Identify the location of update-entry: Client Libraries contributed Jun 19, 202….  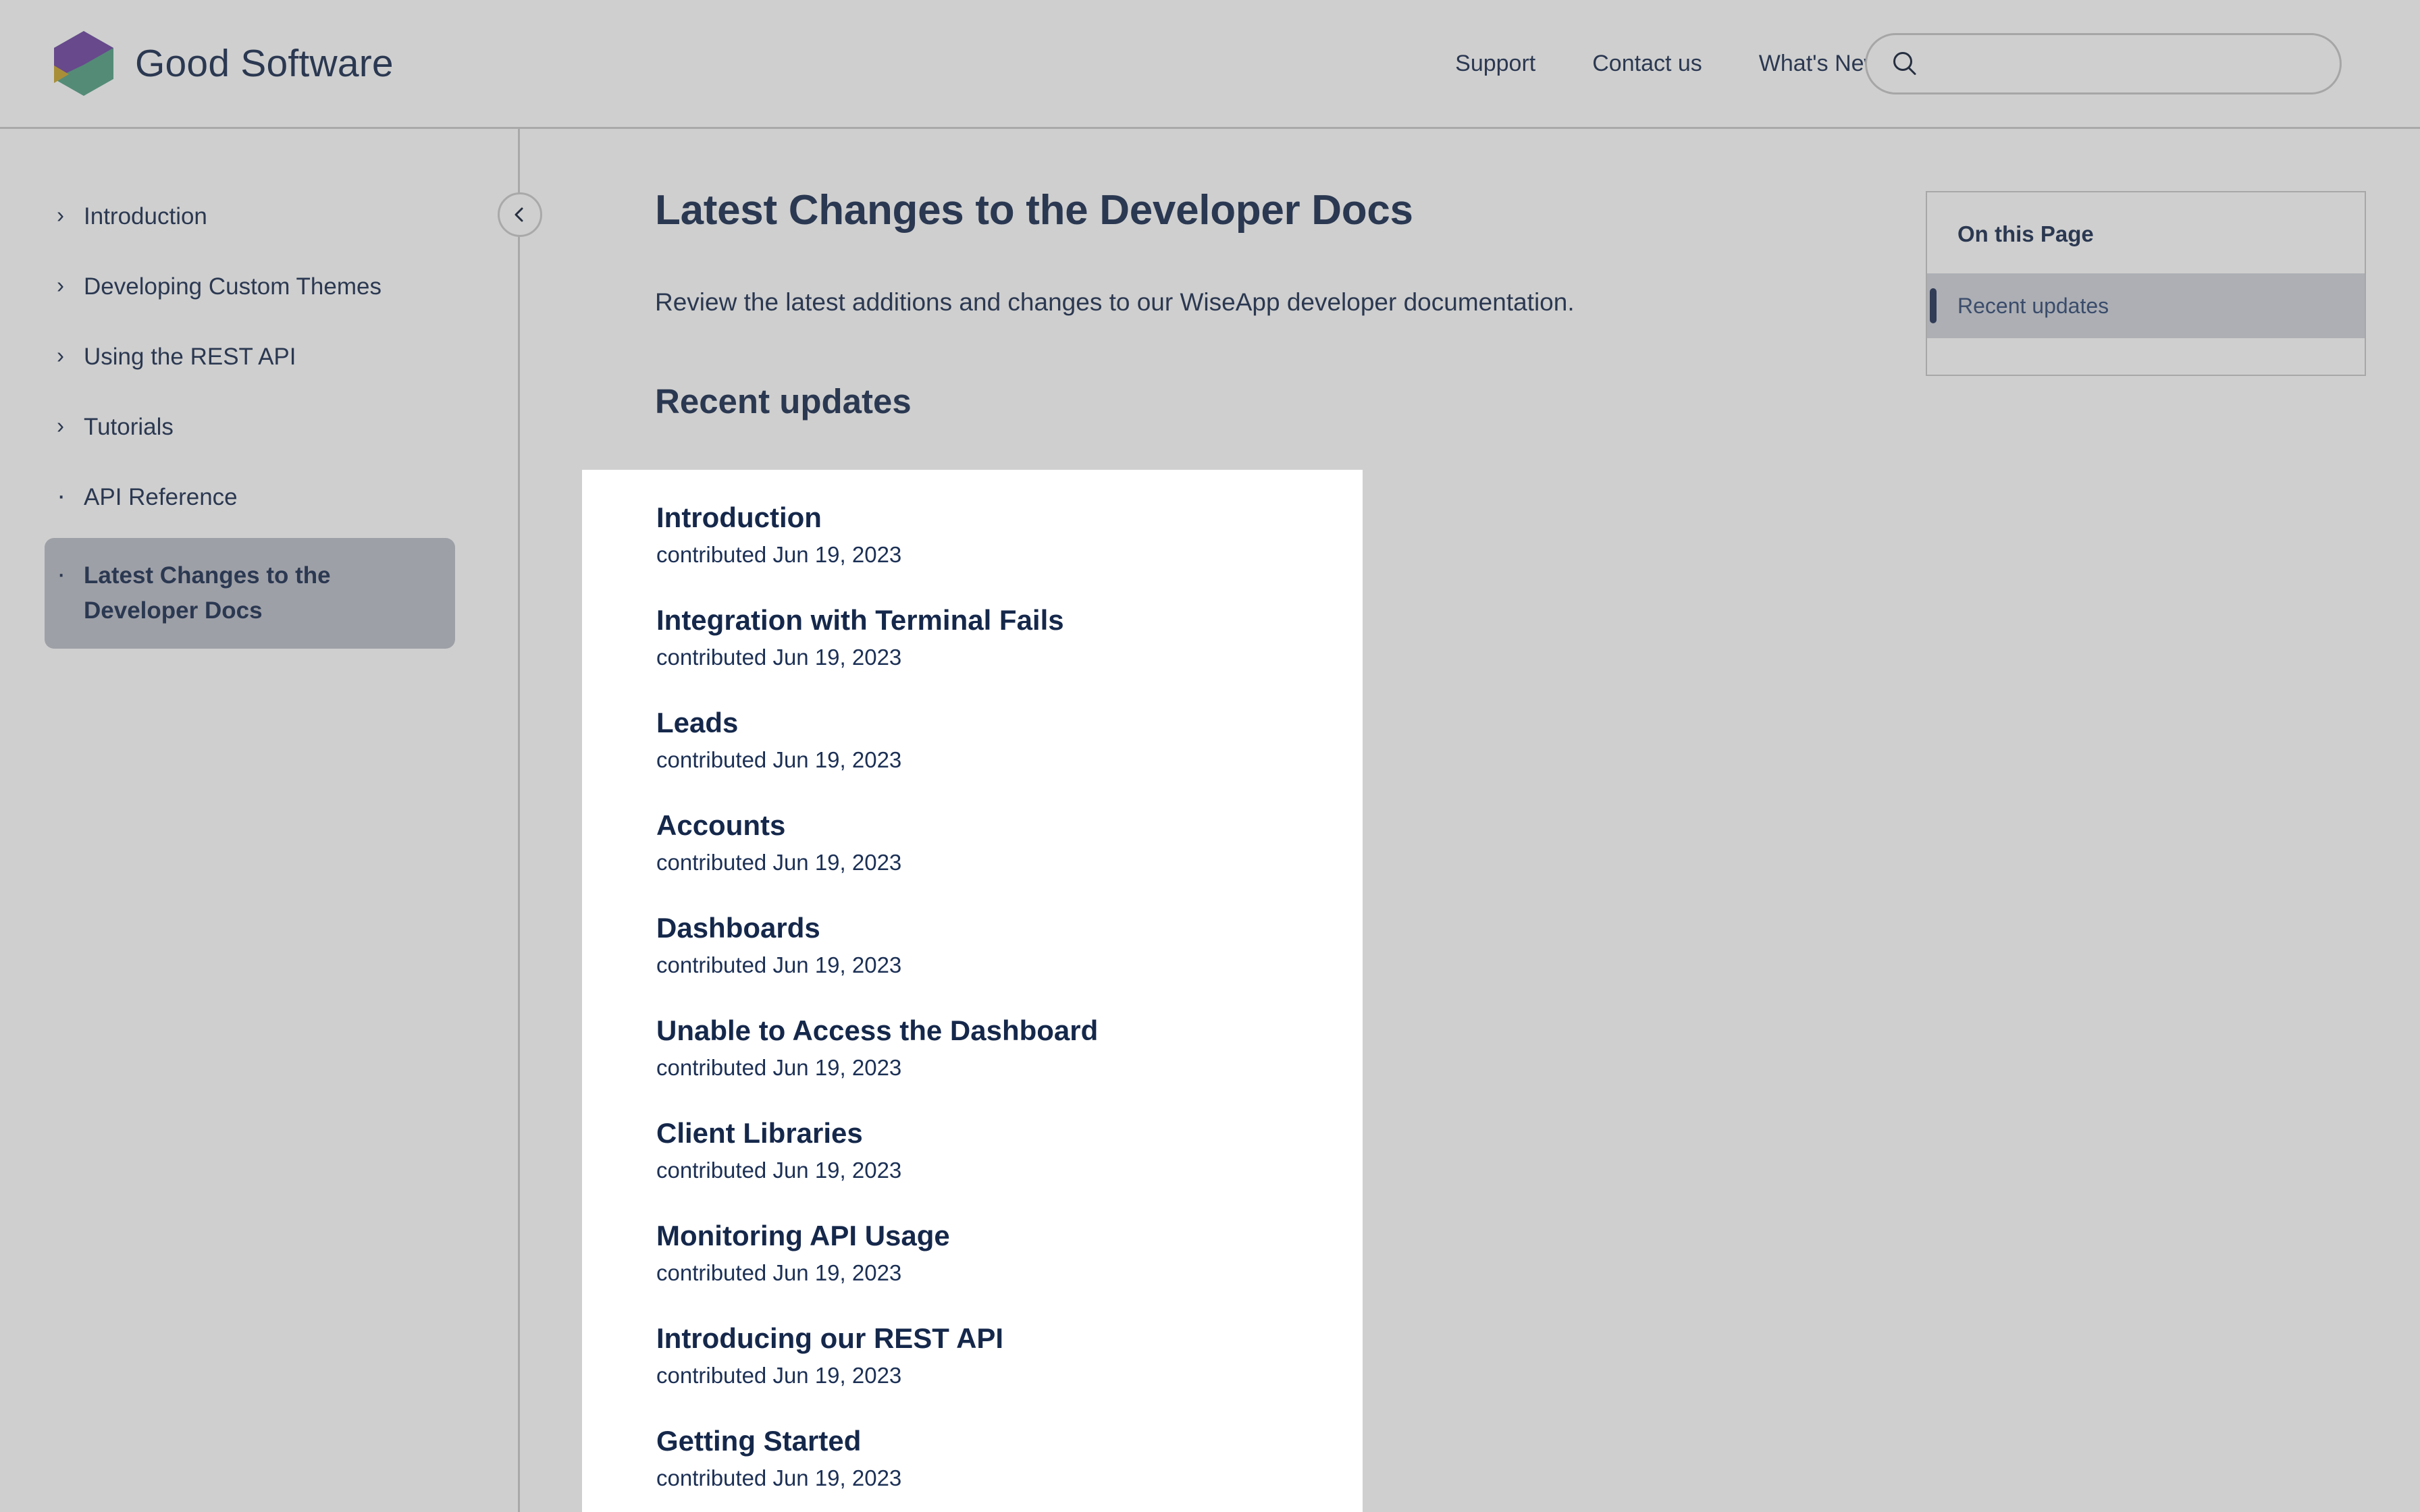
(1009, 1150).